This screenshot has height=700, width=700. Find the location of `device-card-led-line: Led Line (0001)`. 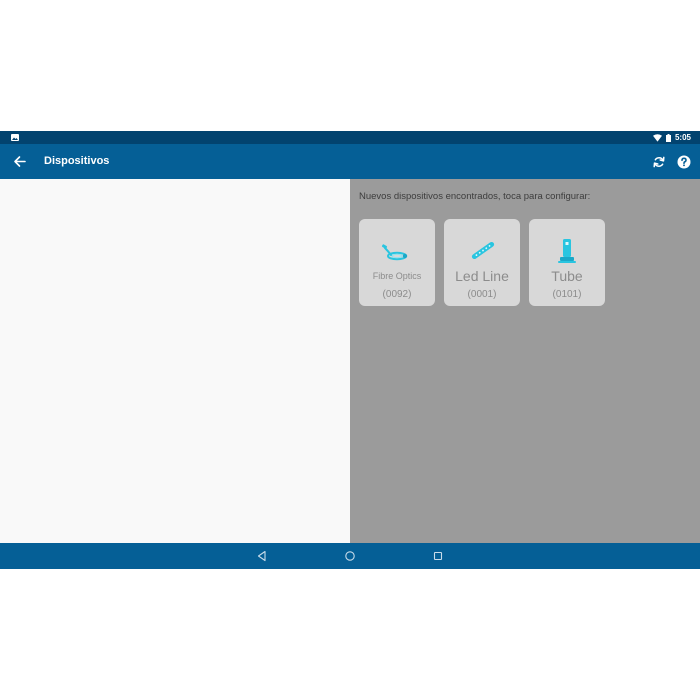

device-card-led-line: Led Line (0001) is located at coordinates (482, 262).